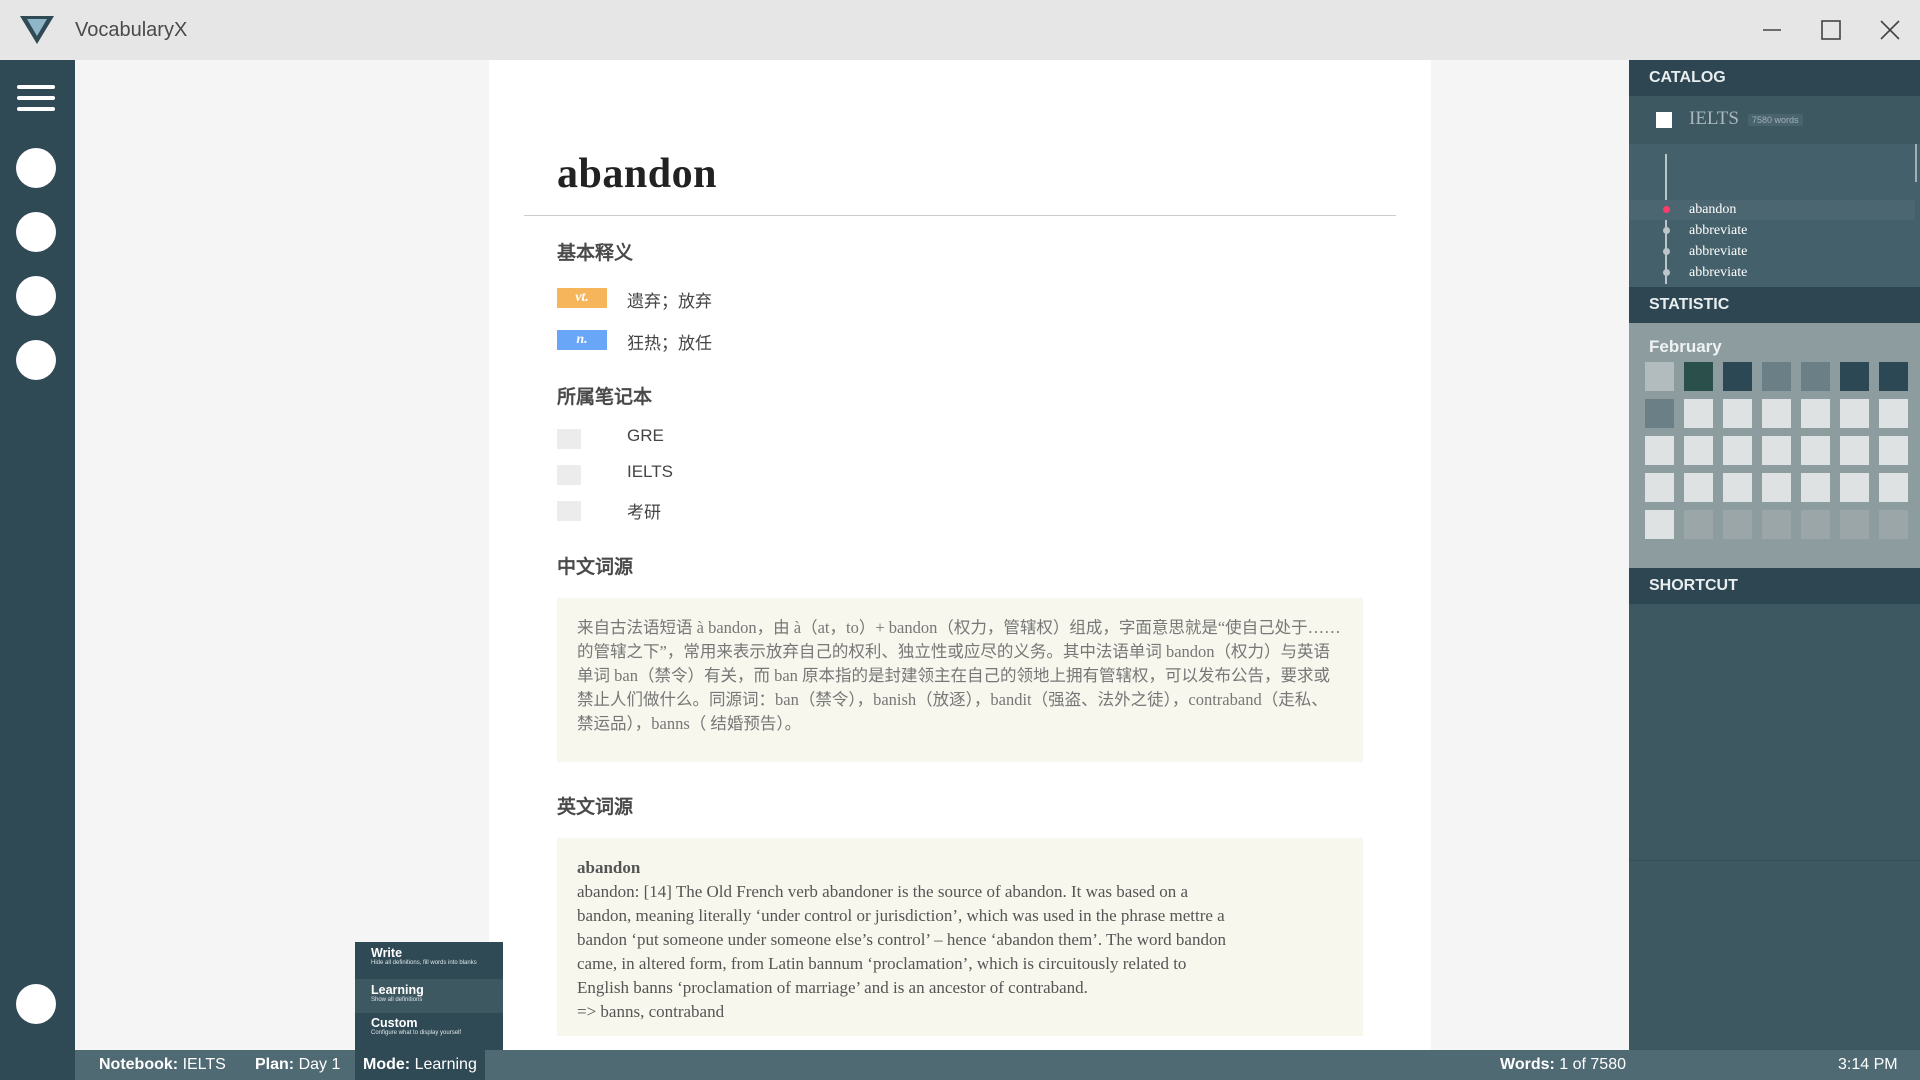  Describe the element at coordinates (1664, 120) in the screenshot. I see `book-checkbox` at that location.